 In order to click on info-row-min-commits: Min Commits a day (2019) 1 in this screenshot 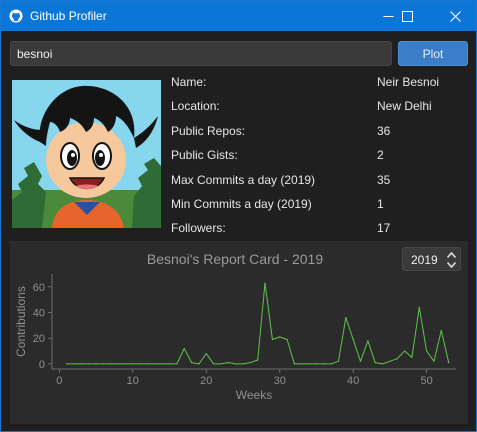, I will do `click(321, 205)`.